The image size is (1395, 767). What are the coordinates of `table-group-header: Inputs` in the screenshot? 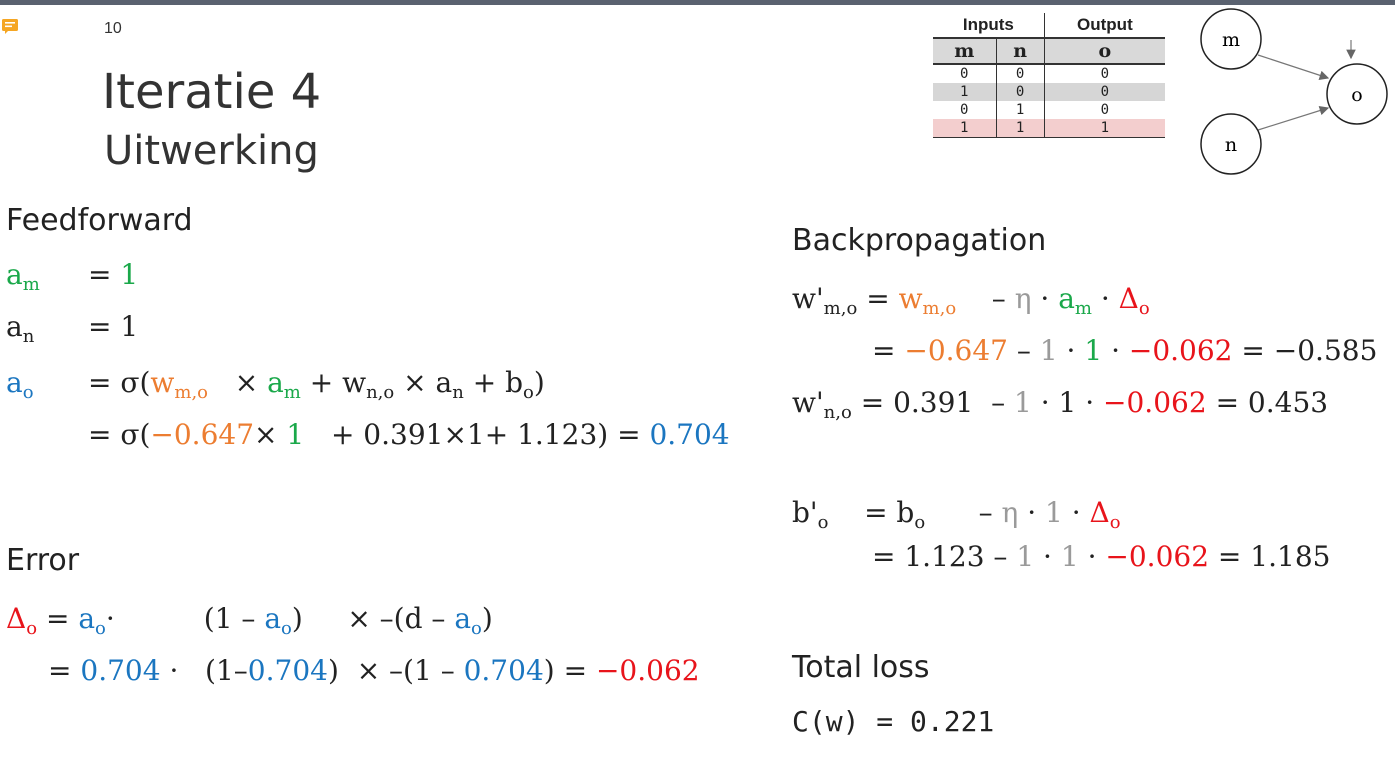 It's located at (989, 25).